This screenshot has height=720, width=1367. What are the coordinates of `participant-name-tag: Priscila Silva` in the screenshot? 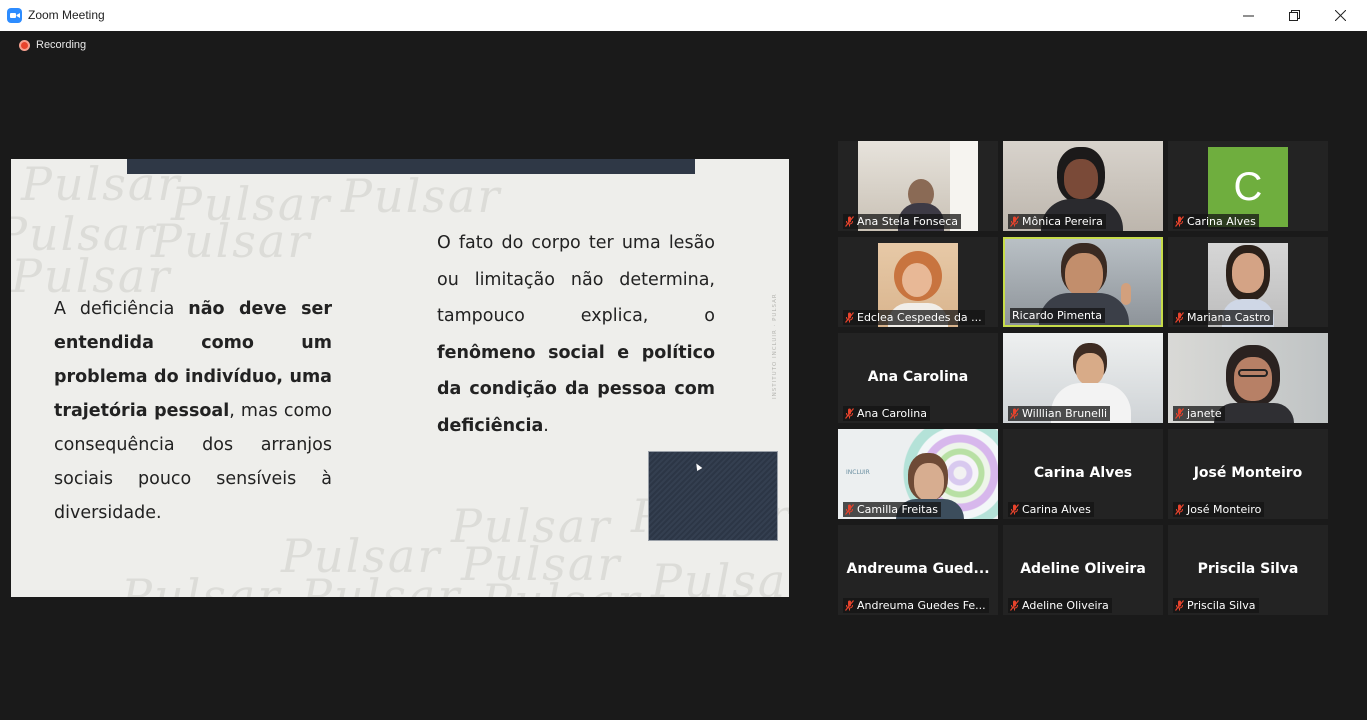 It's located at (1216, 605).